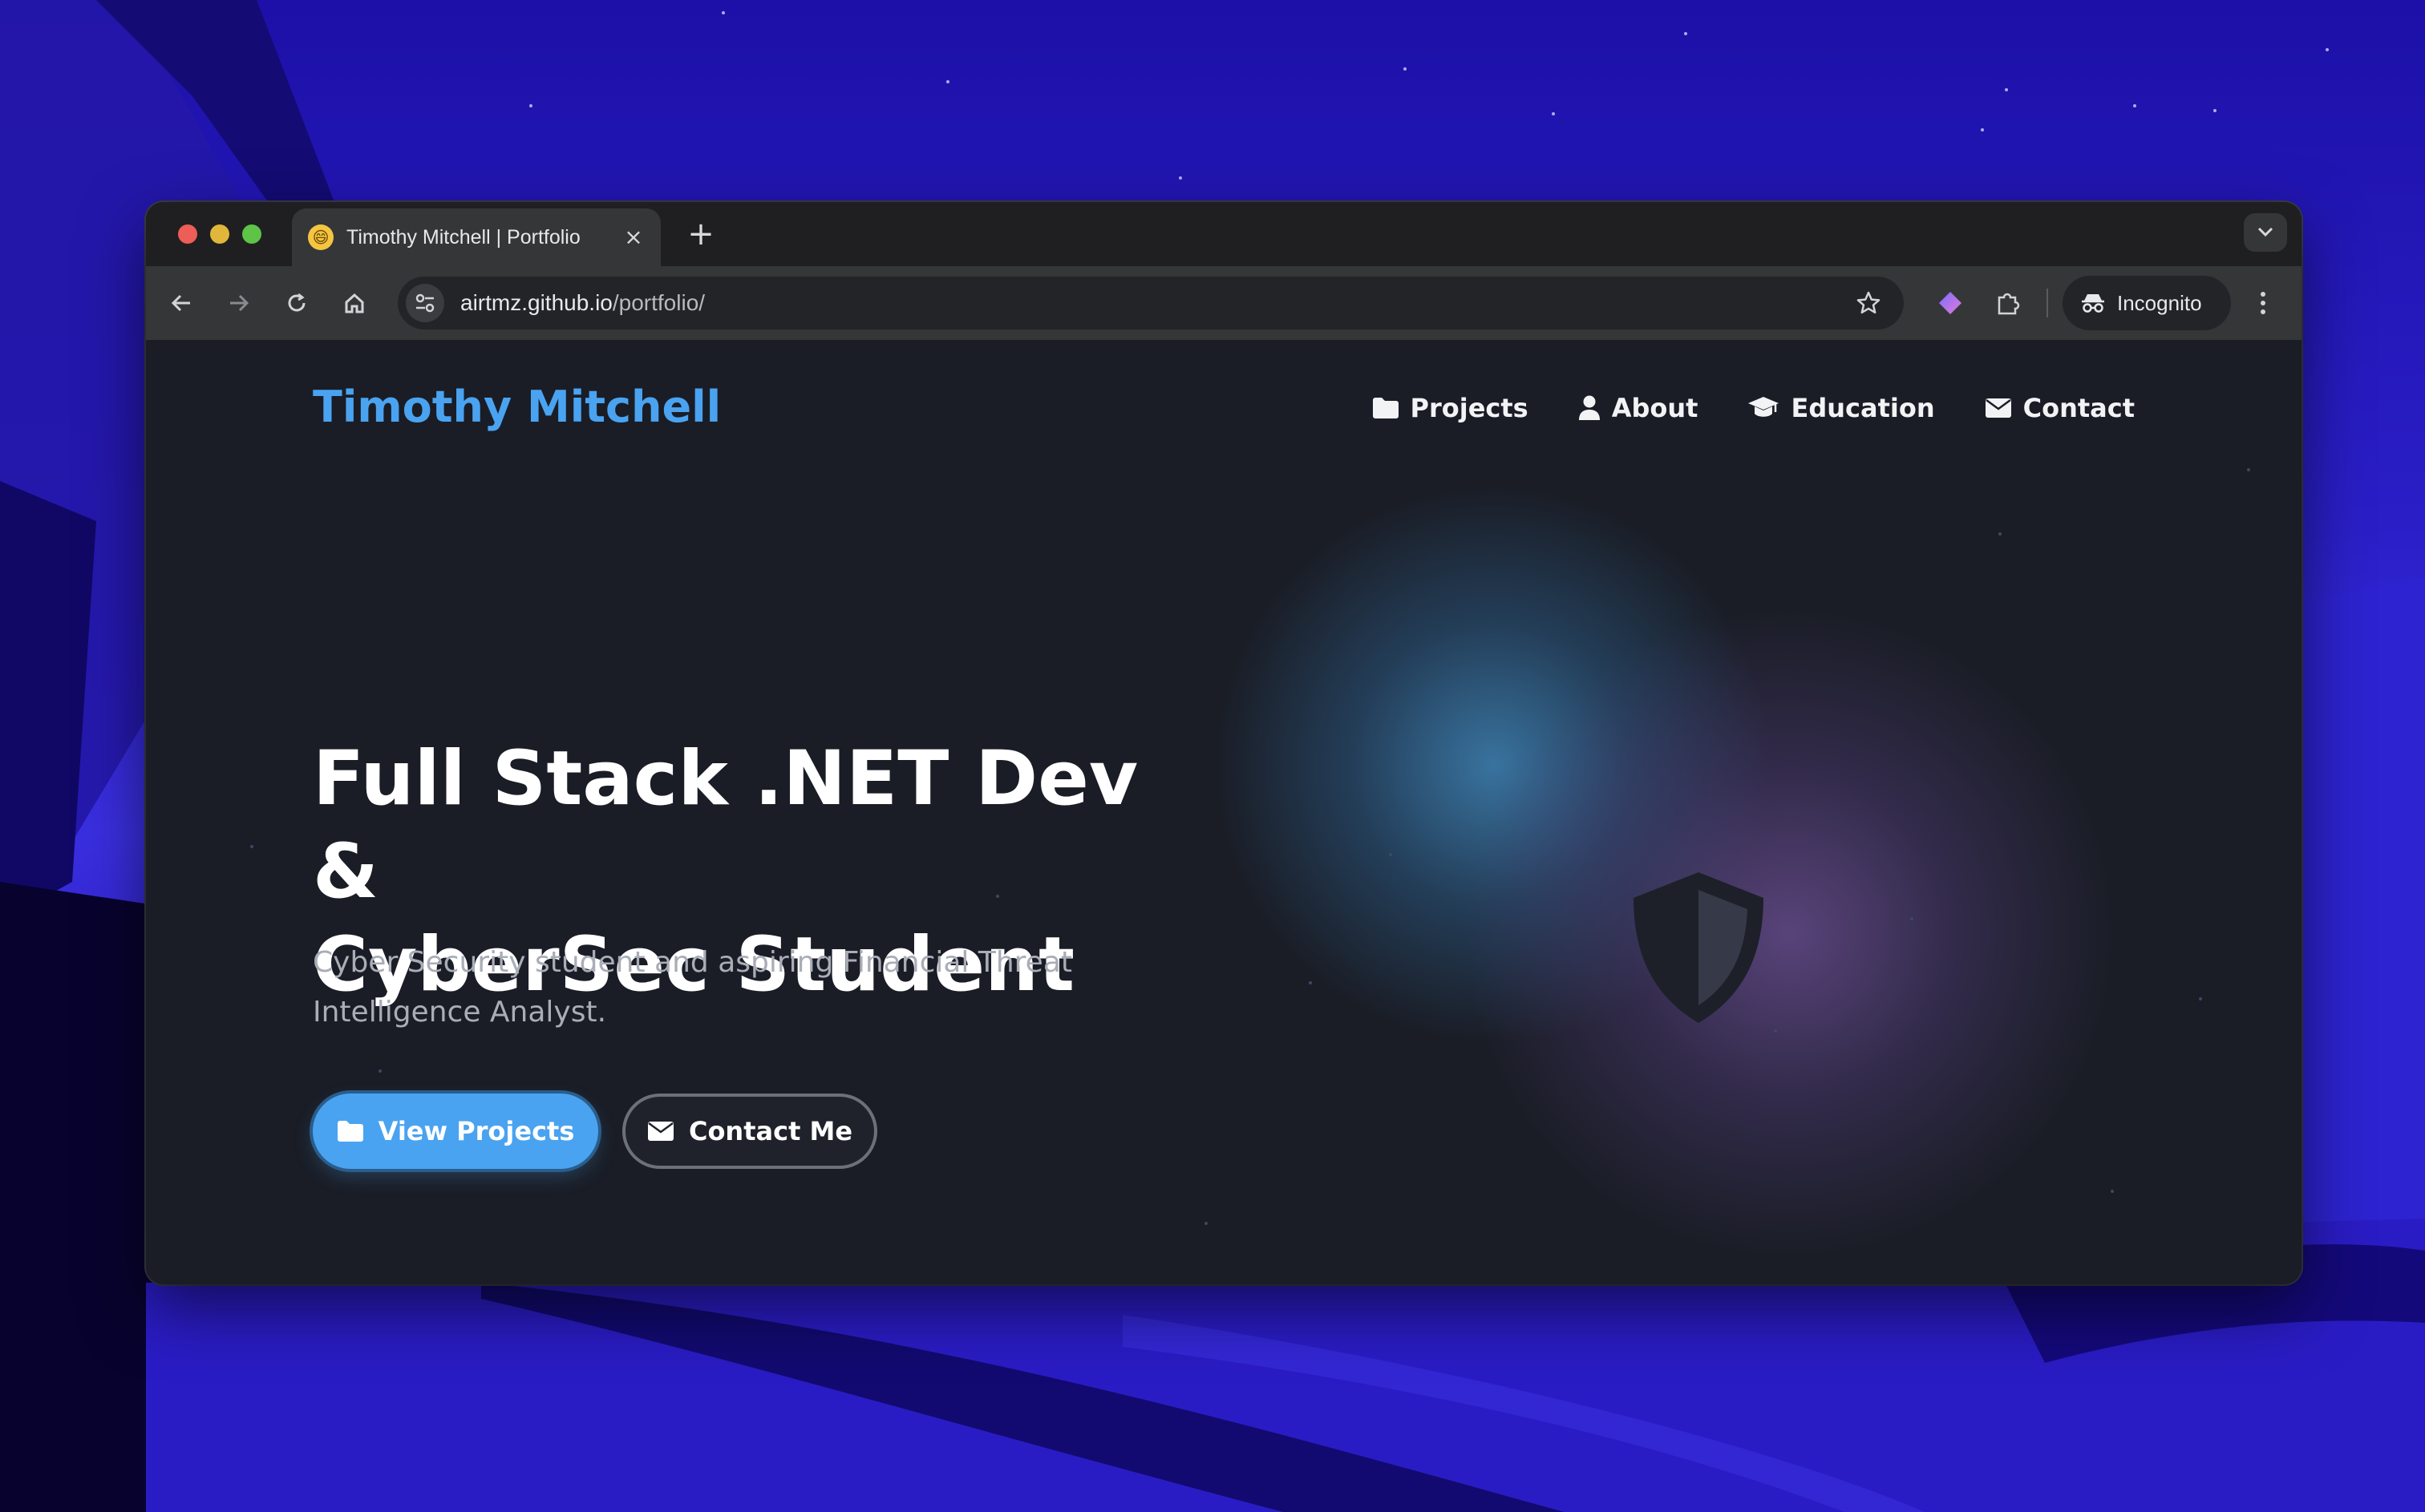  I want to click on arrow-left-icon, so click(180, 303).